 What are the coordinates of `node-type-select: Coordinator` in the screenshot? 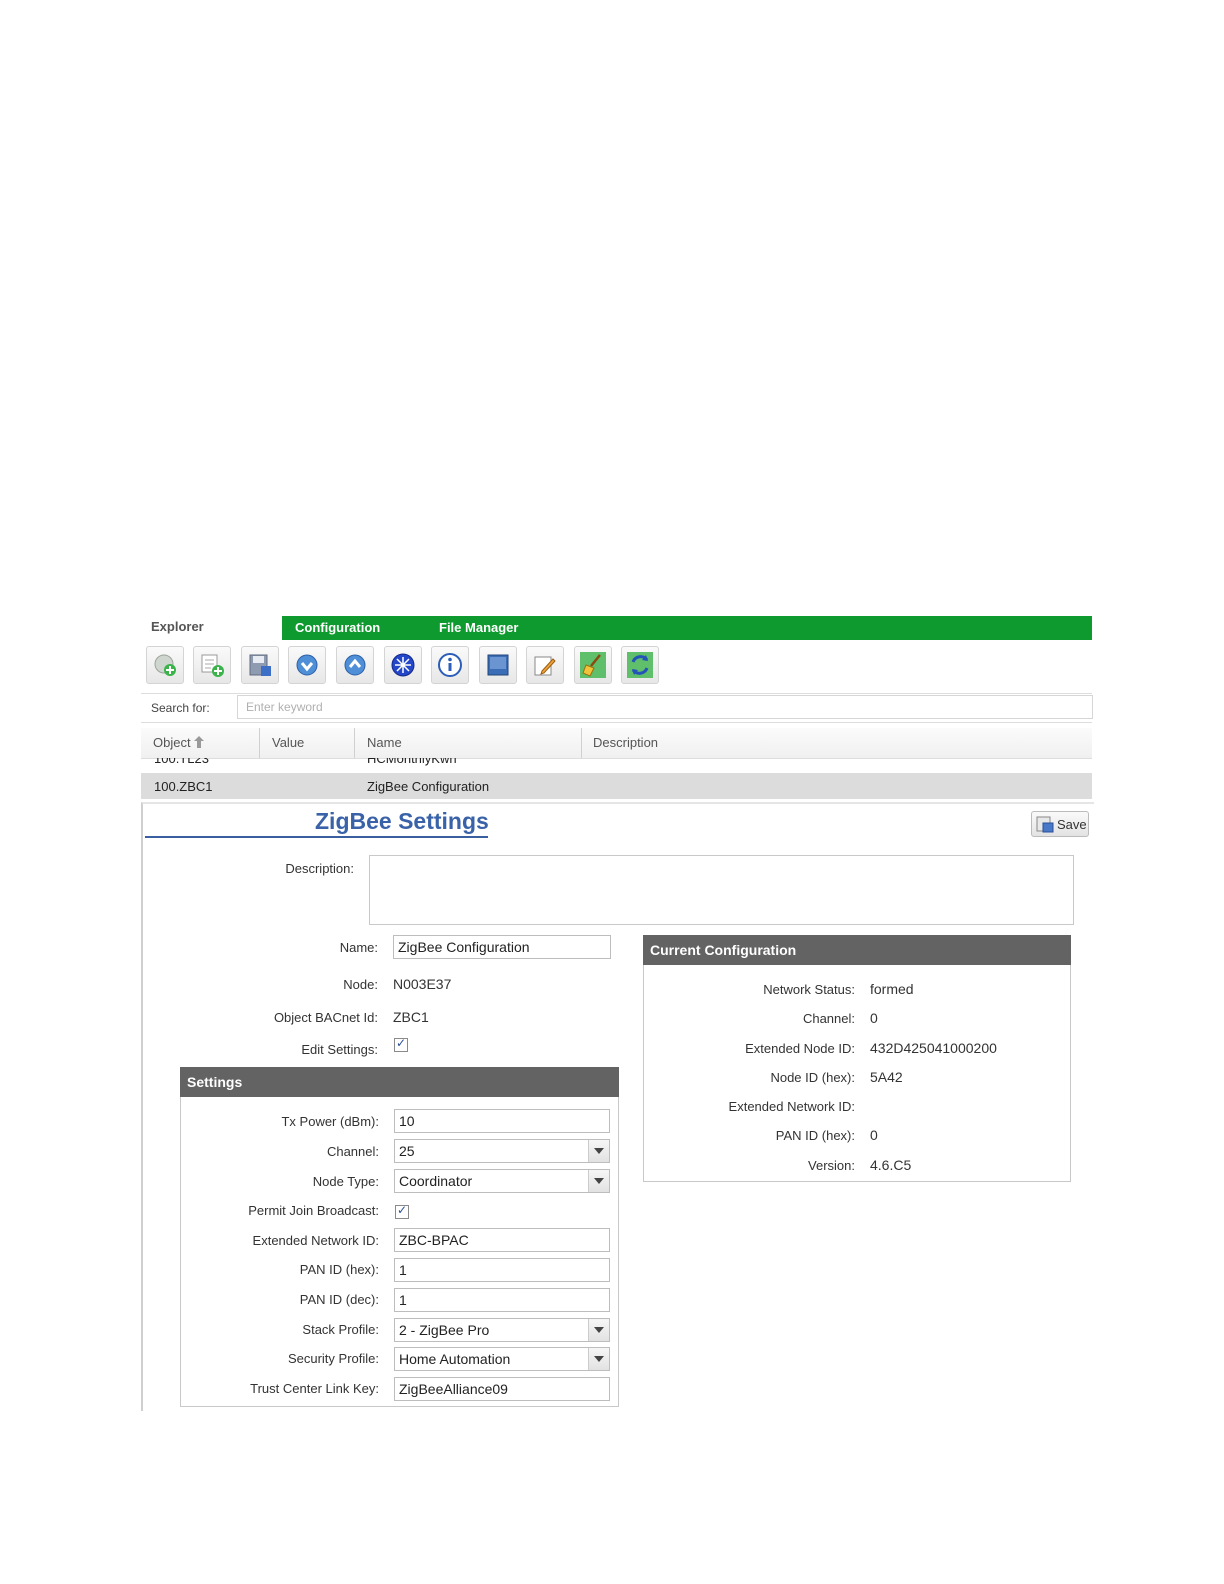 It's located at (502, 1181).